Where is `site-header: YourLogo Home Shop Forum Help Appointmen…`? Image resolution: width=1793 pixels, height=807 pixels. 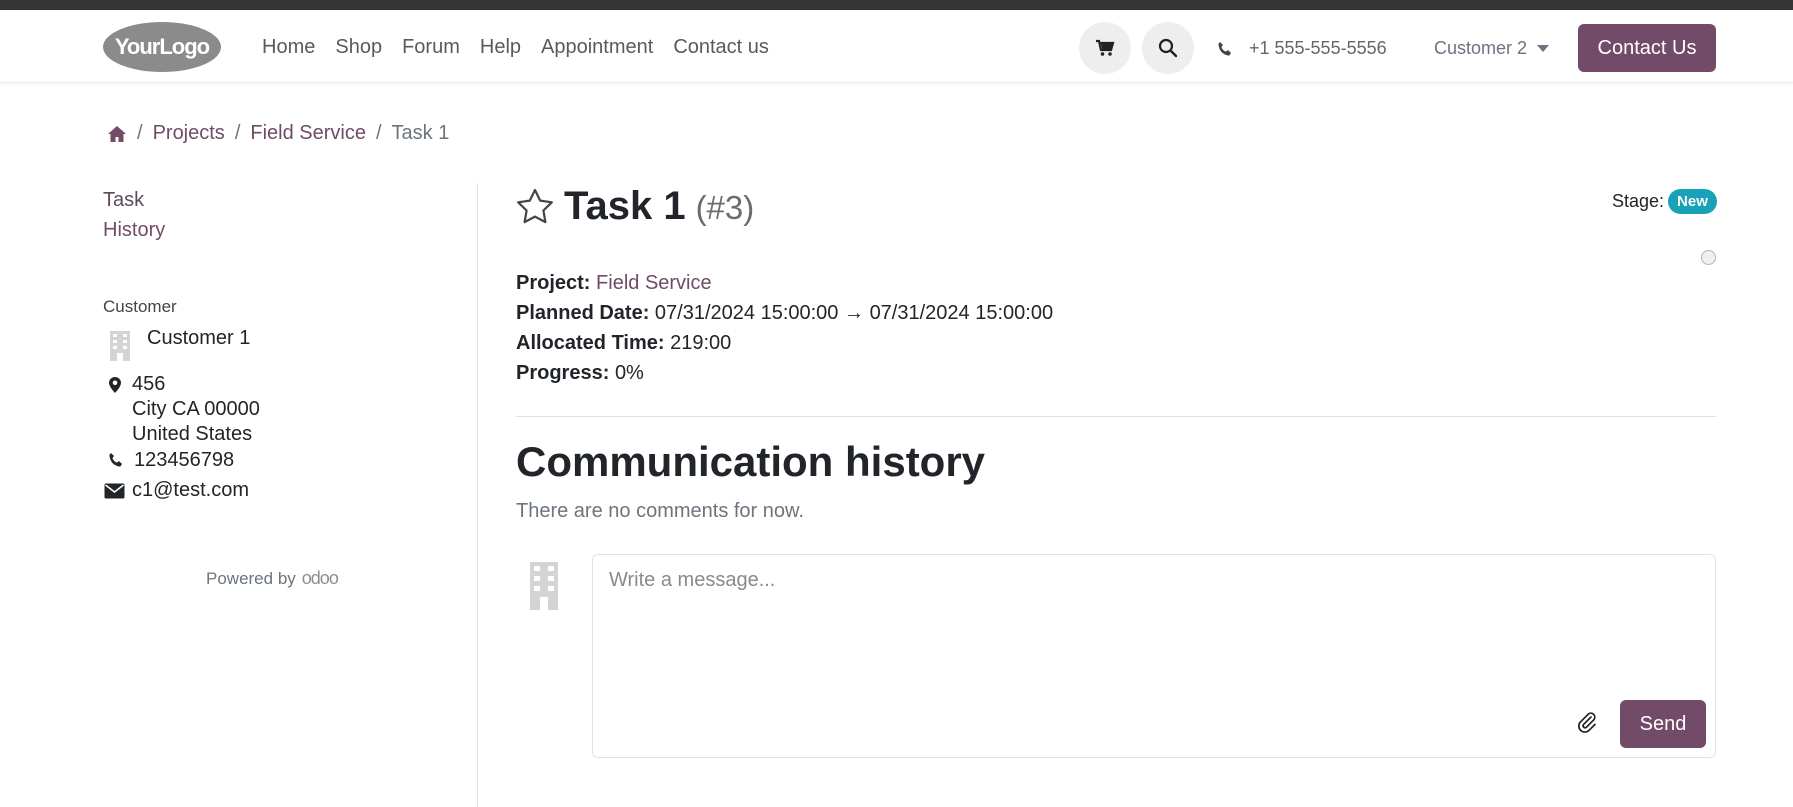 site-header: YourLogo Home Shop Forum Help Appointmen… is located at coordinates (896, 46).